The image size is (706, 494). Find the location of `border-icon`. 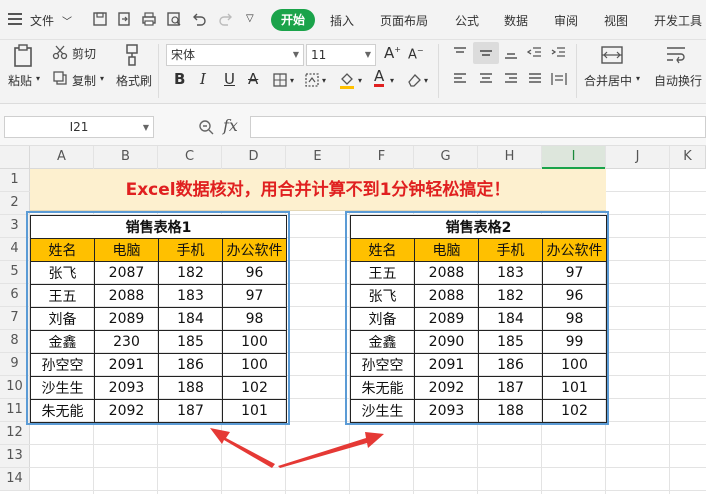

border-icon is located at coordinates (280, 80).